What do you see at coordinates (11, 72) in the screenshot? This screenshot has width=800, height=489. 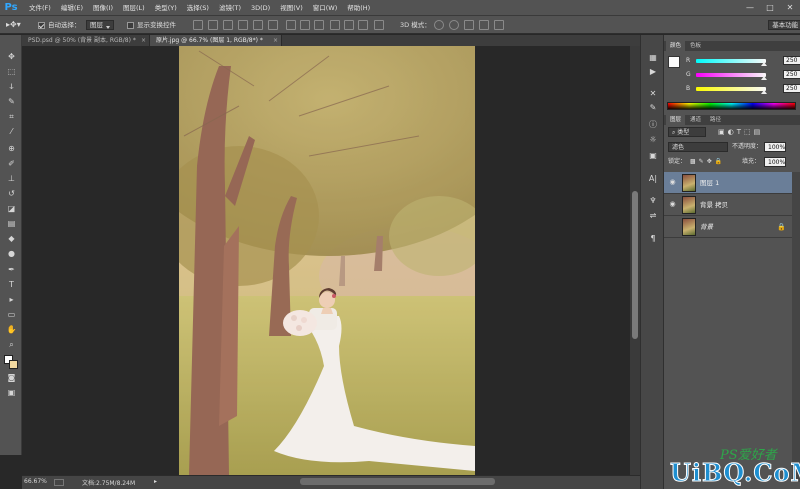 I see `marquee-tool-icon: ⬚` at bounding box center [11, 72].